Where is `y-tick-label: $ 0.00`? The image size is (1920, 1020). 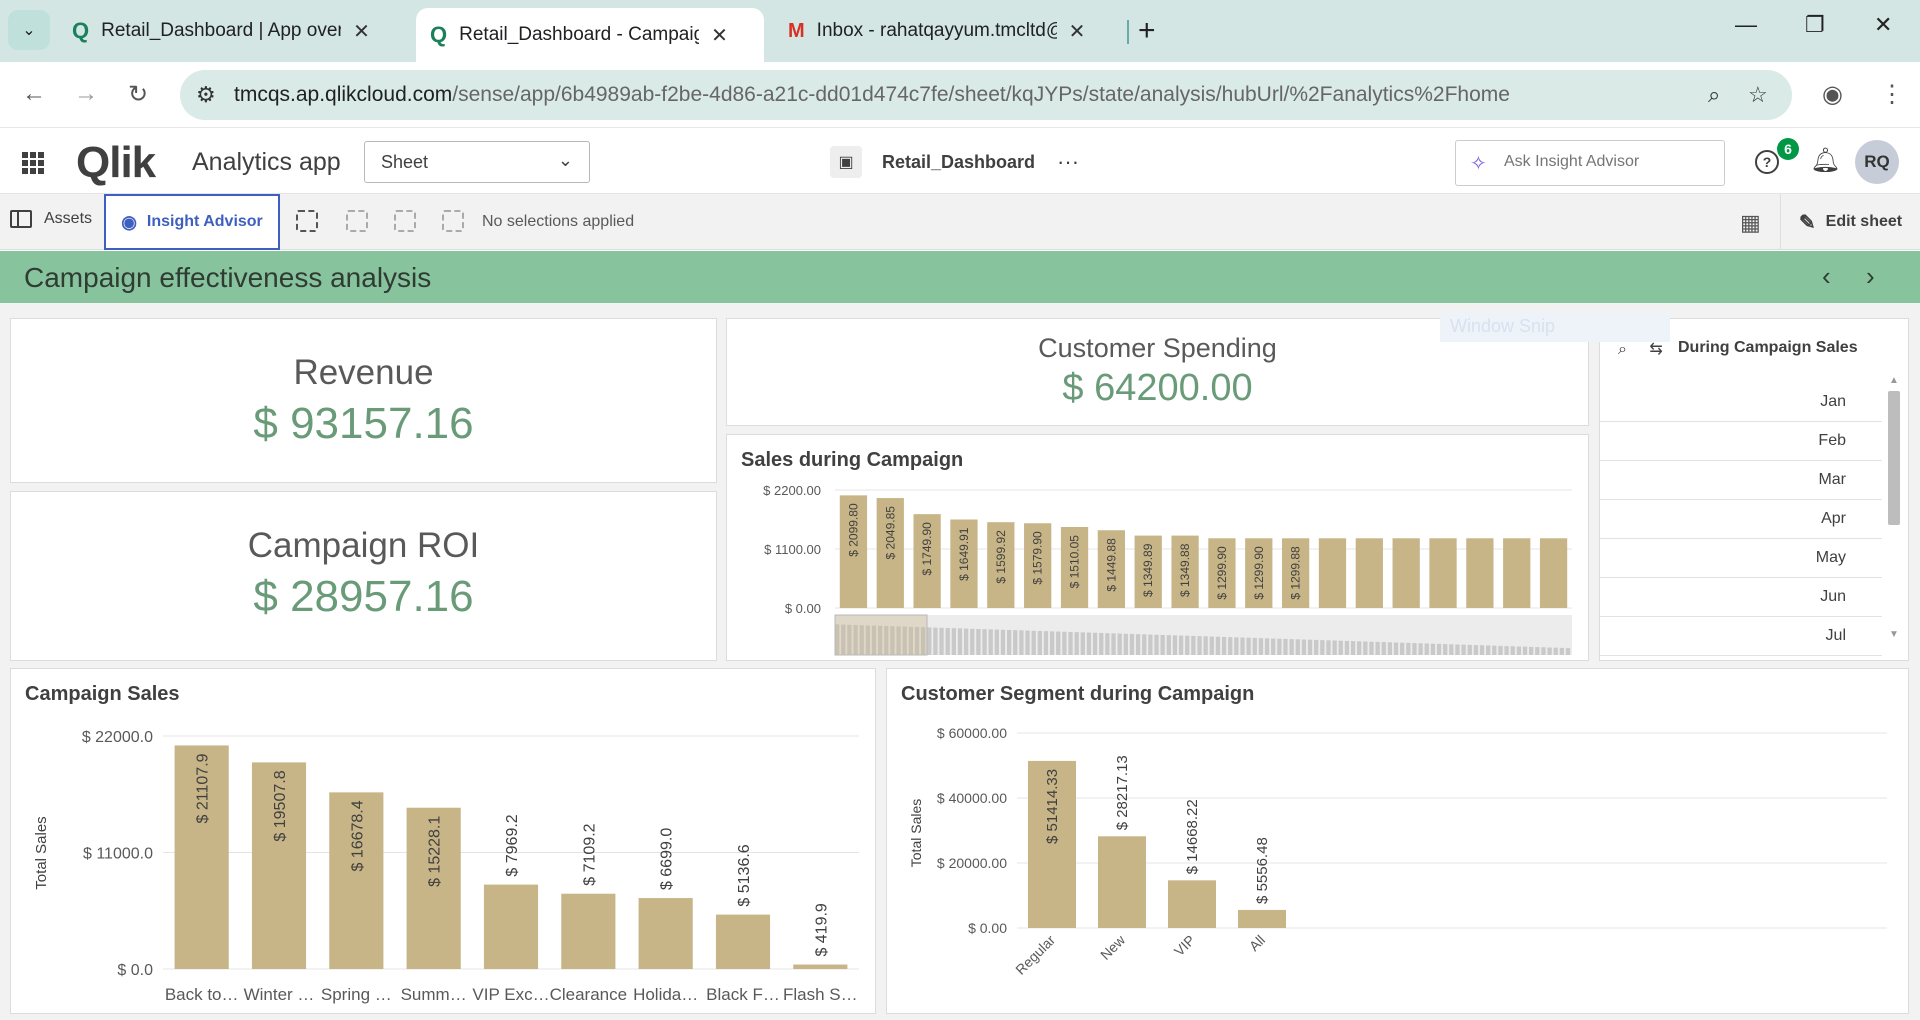 y-tick-label: $ 0.00 is located at coordinates (987, 928).